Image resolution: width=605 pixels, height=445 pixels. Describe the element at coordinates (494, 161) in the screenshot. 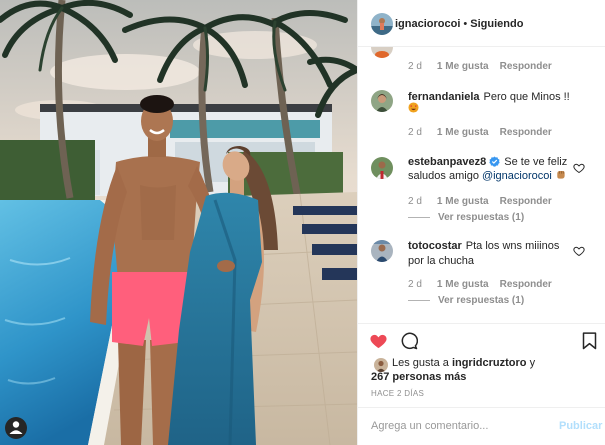

I see `verified-badge-icon` at that location.